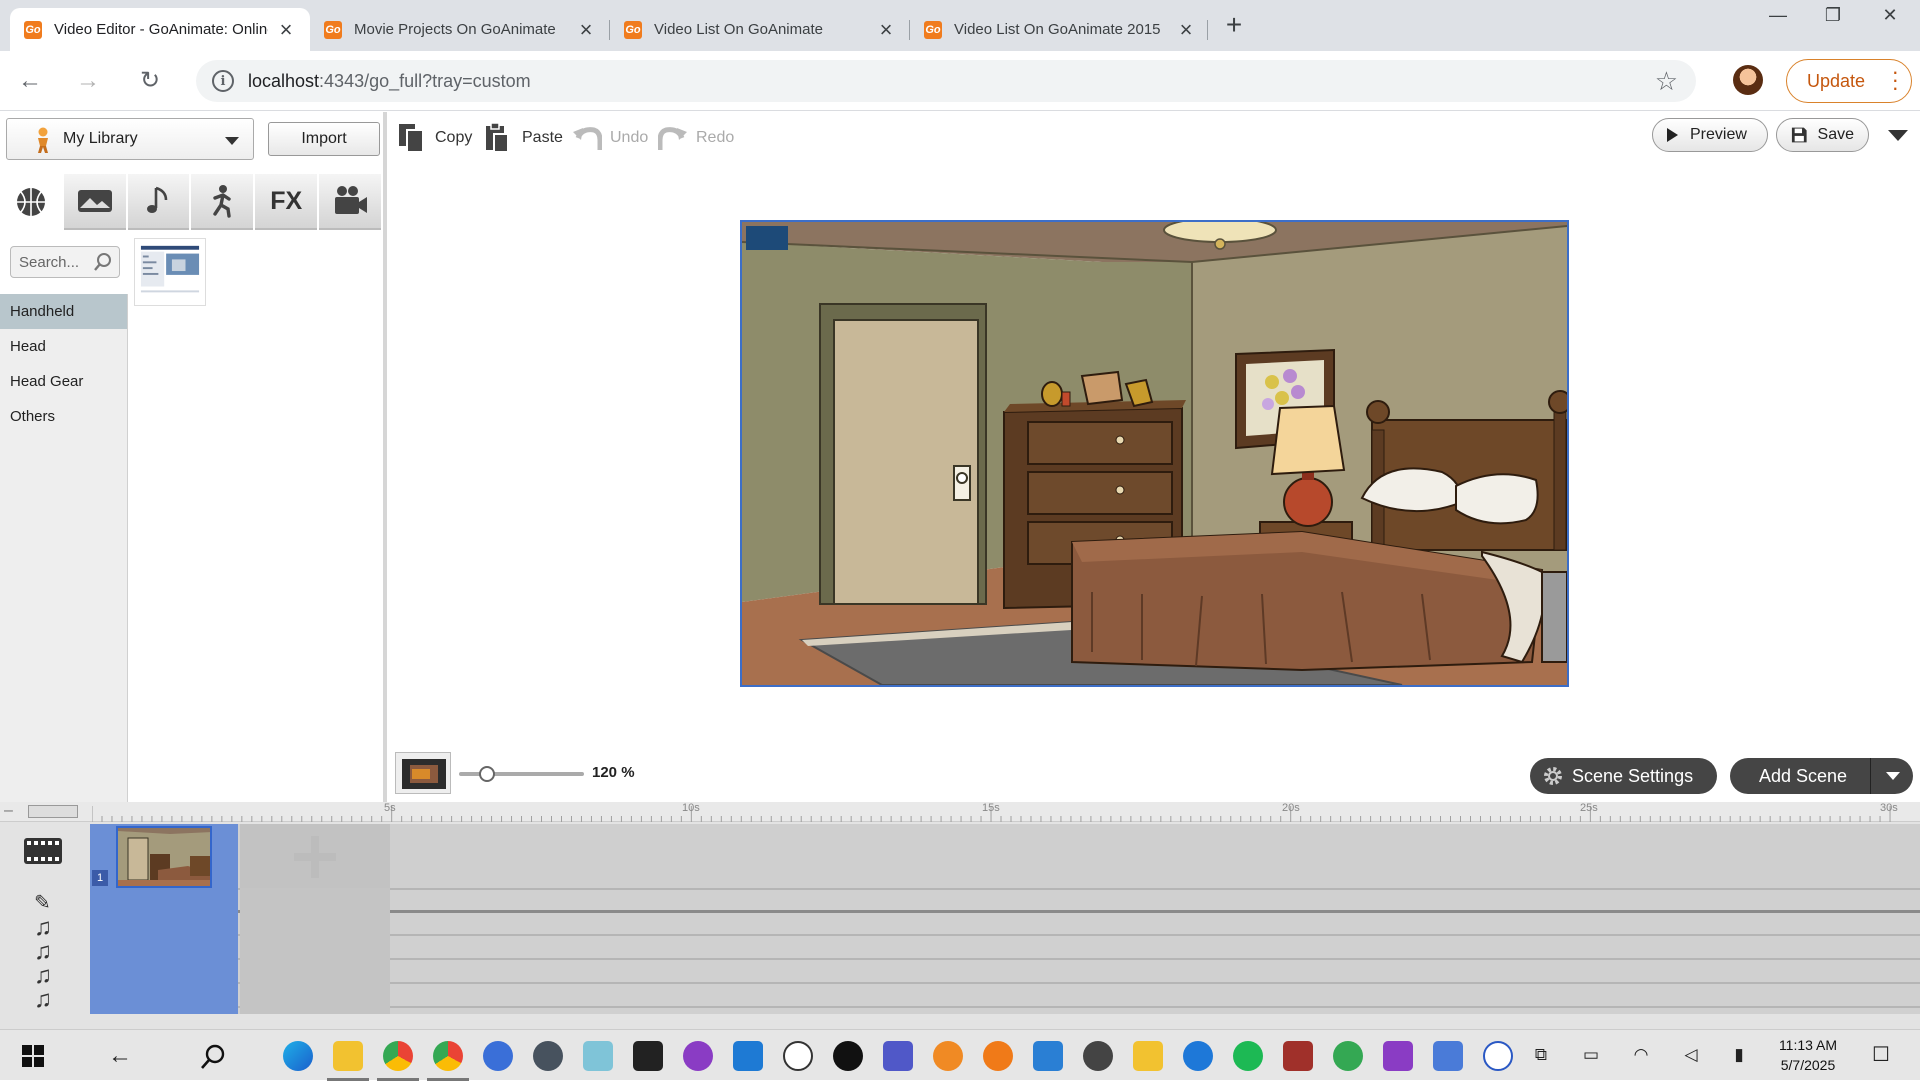 The height and width of the screenshot is (1081, 1920). I want to click on more-menu-chevron-down-icon, so click(1898, 135).